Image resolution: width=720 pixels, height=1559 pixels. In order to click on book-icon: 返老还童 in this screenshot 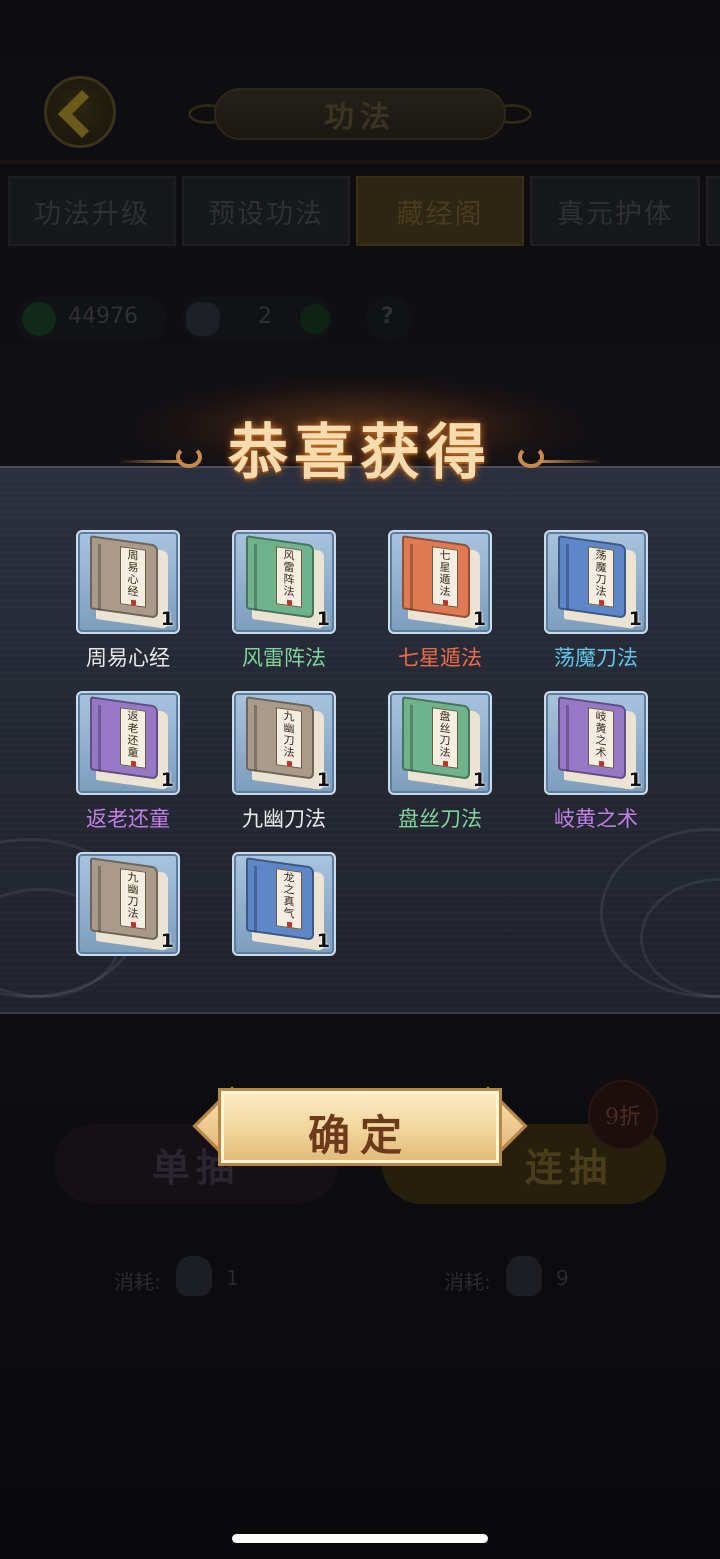, I will do `click(129, 743)`.